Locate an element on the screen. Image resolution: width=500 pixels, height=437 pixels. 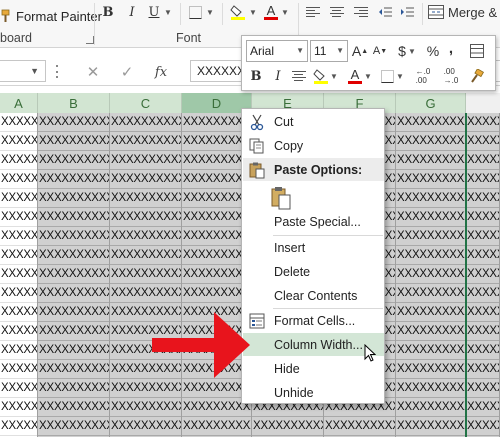
column-header-c: C is located at coordinates (146, 103).